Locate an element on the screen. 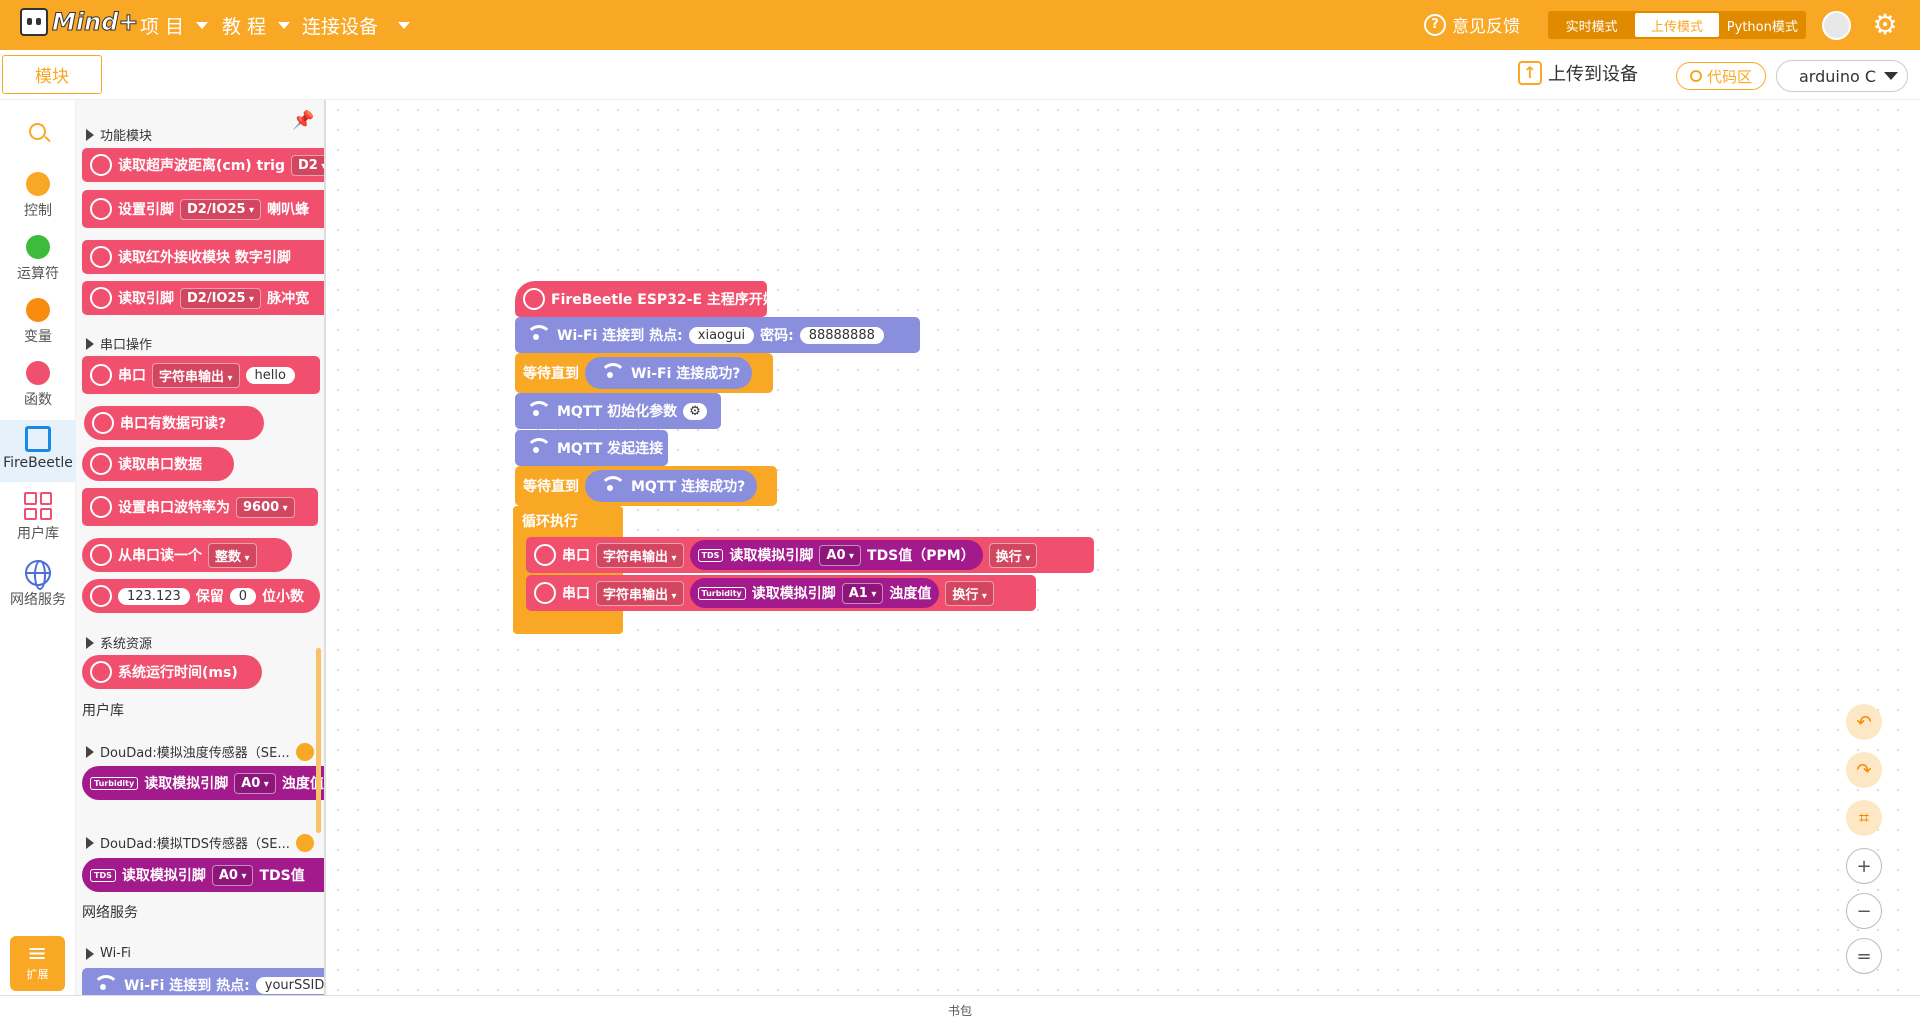  language-select: arduino C is located at coordinates (1842, 76).